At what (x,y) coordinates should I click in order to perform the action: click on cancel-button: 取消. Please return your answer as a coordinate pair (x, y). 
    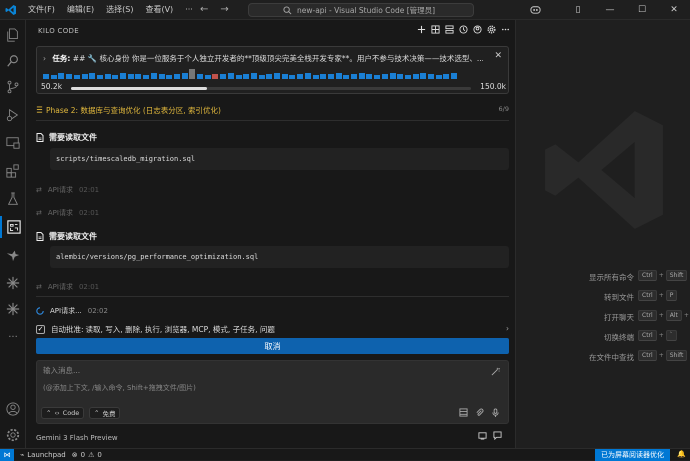
    Looking at the image, I should click on (272, 346).